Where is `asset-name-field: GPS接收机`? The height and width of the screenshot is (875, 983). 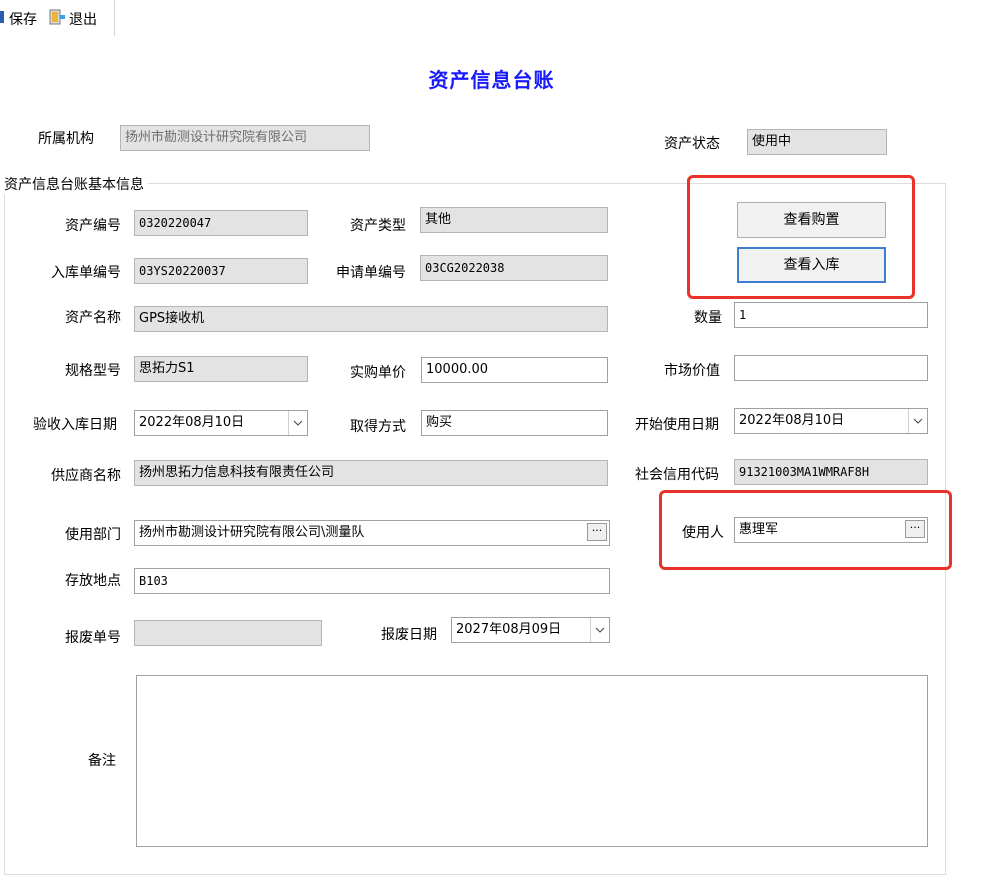
asset-name-field: GPS接收机 is located at coordinates (371, 319).